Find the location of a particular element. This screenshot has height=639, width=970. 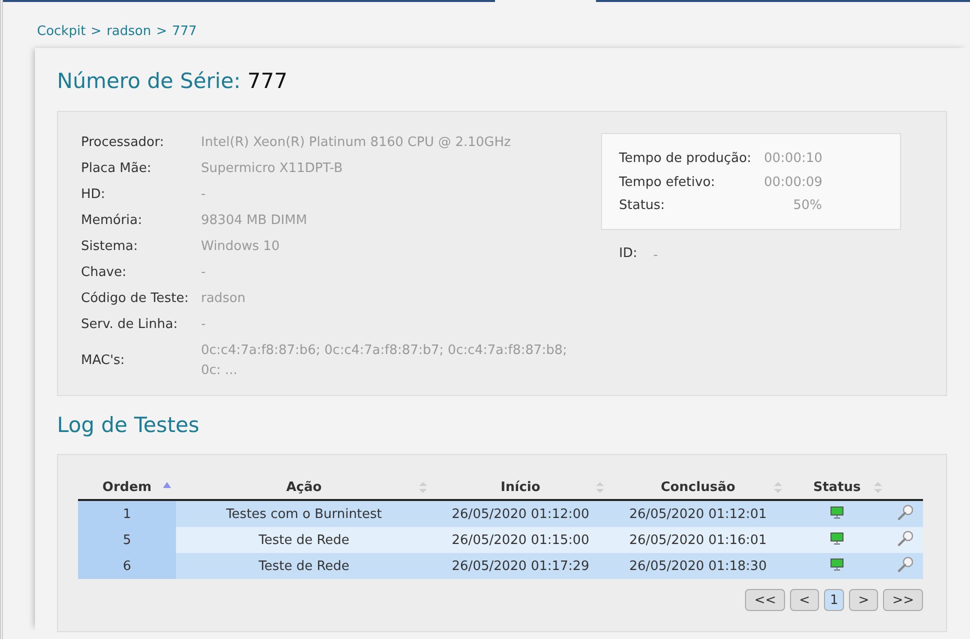

field-label: Tempo efetivo: is located at coordinates (667, 182).